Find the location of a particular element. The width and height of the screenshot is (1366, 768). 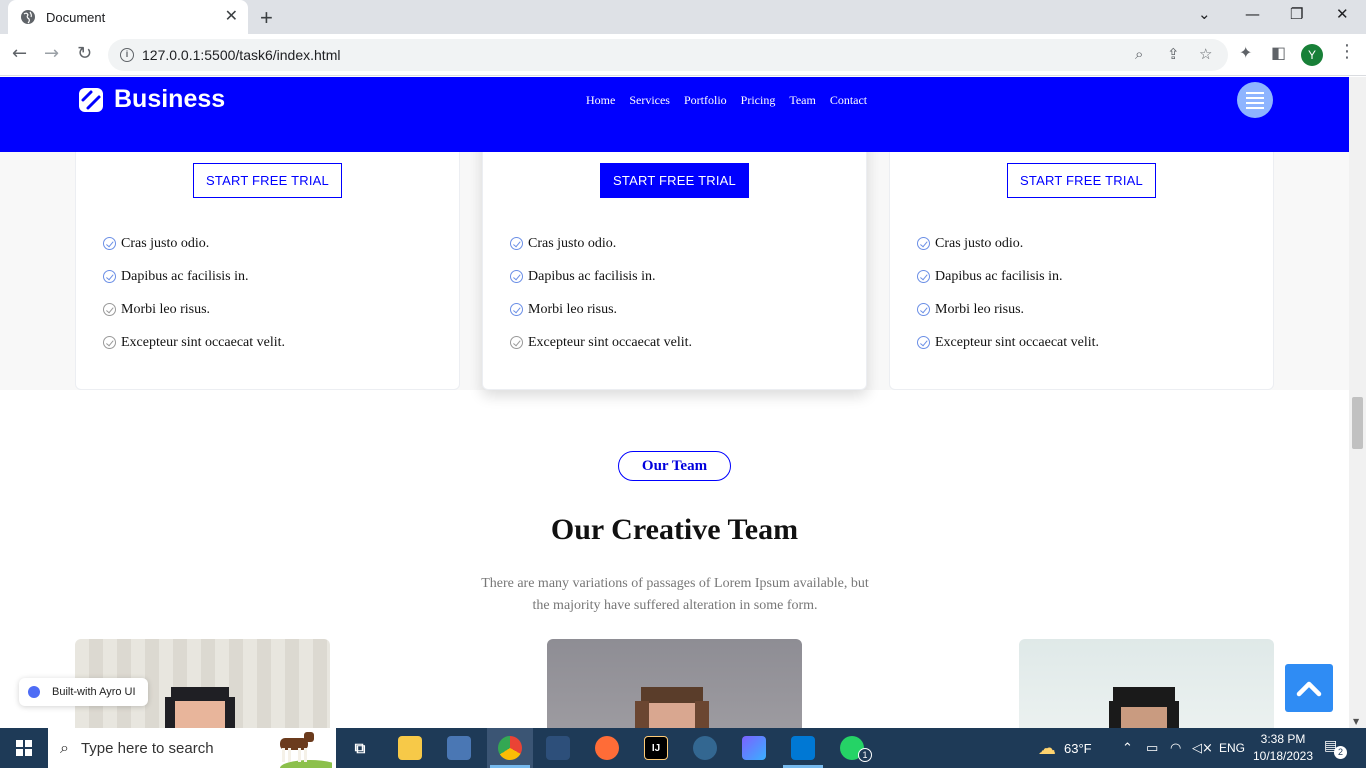

share-icon: ⇪ is located at coordinates (1173, 54).